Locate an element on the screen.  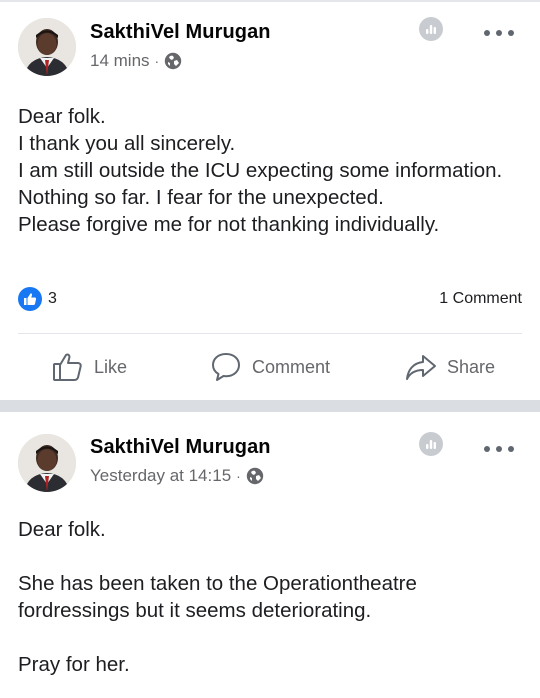
share-icon is located at coordinates (421, 367).